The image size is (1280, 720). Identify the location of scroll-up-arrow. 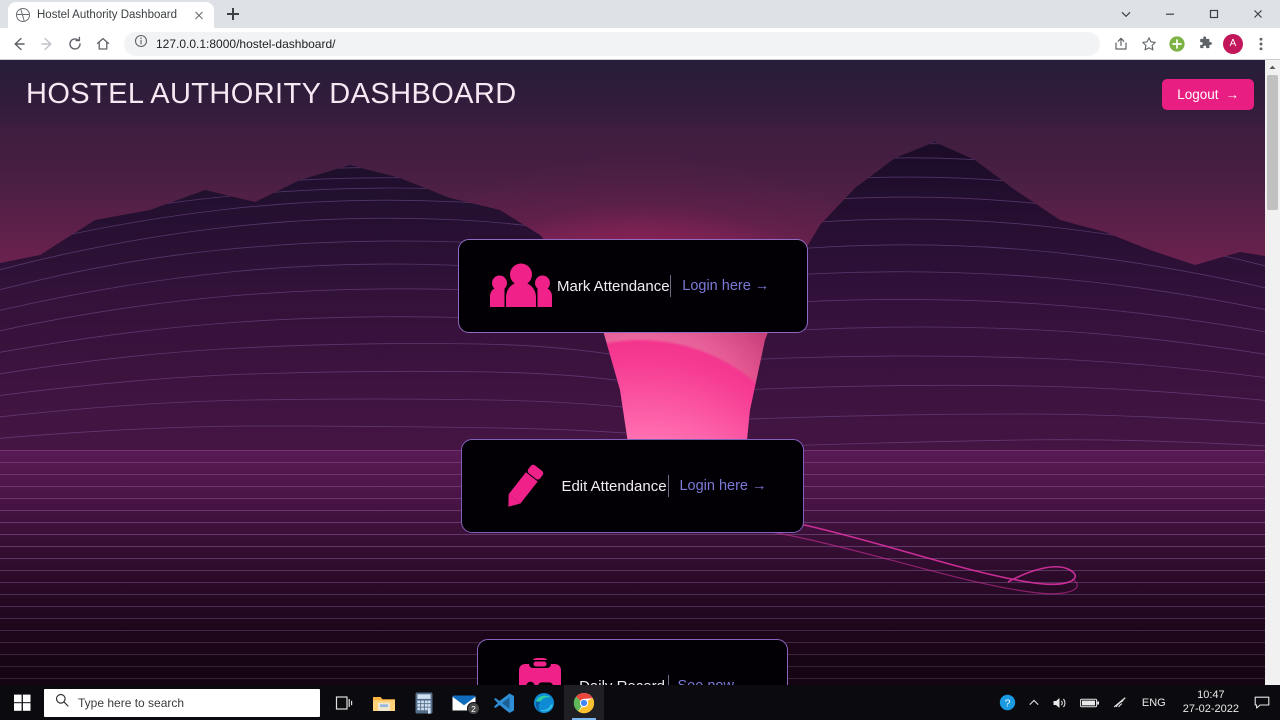
(1272, 67).